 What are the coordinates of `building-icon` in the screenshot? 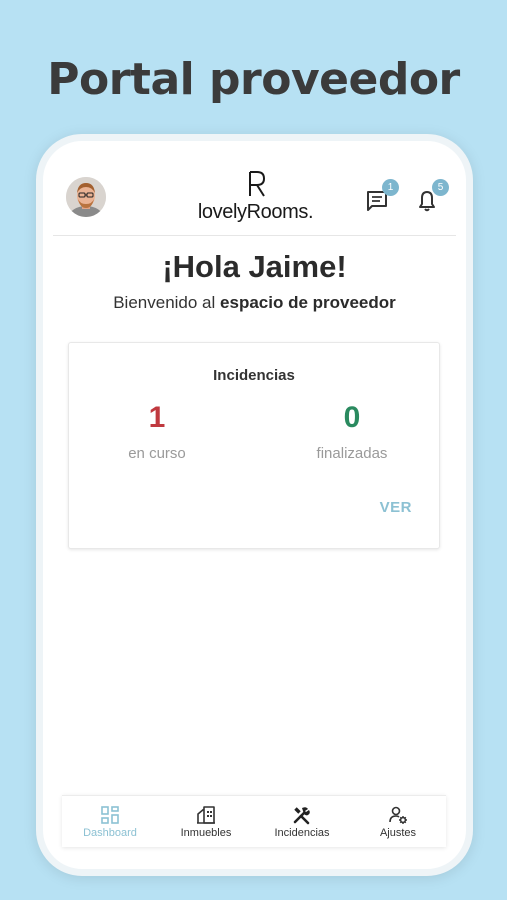 It's located at (206, 815).